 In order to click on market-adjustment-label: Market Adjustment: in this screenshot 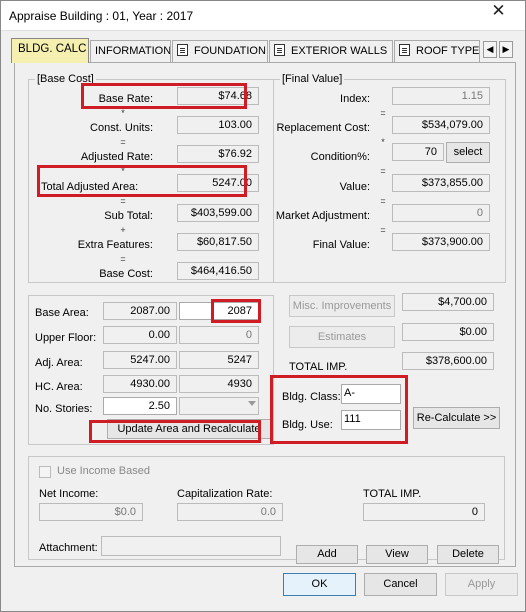, I will do `click(322, 216)`.